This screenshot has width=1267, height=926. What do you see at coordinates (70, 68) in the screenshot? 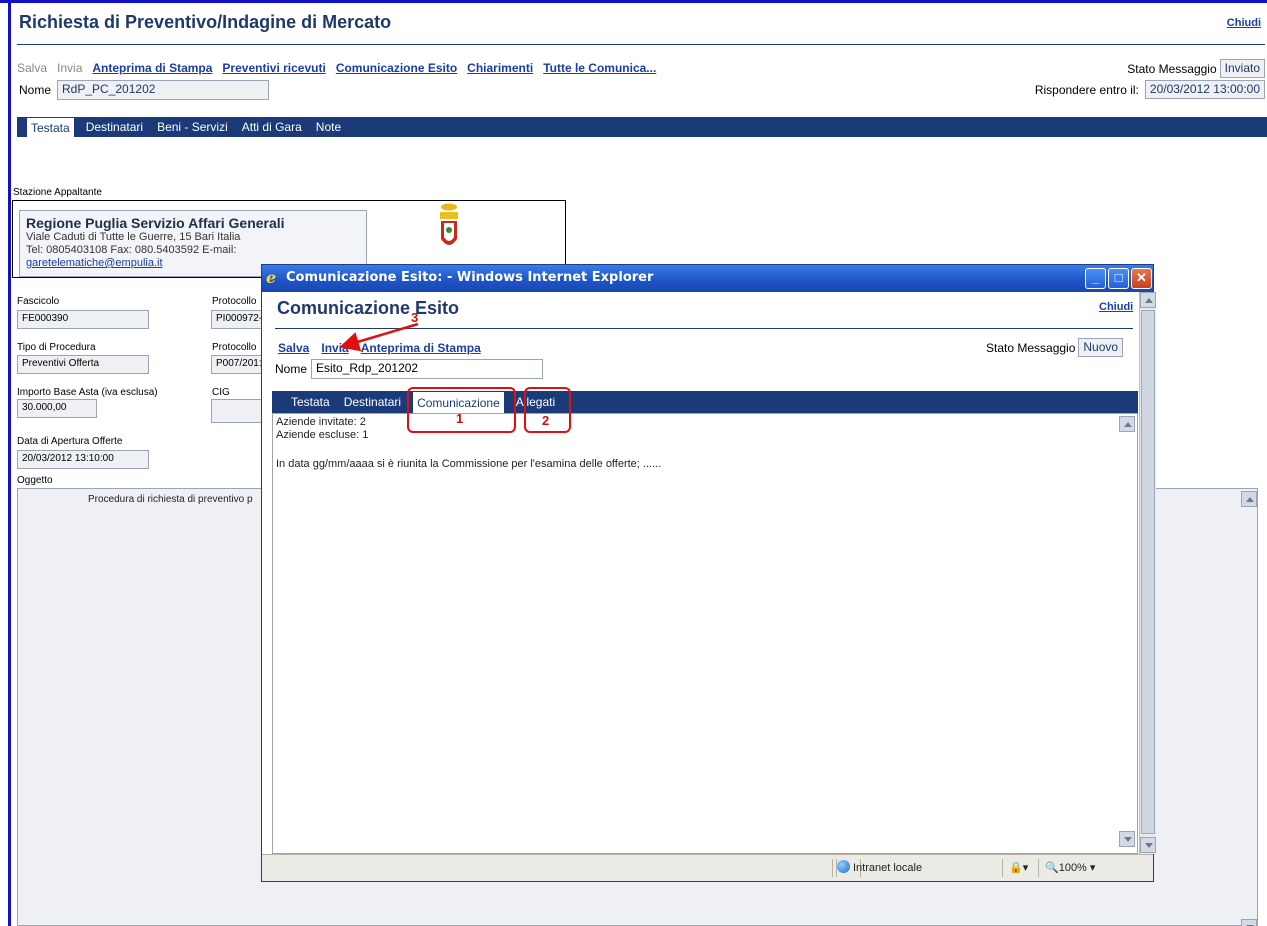
I see `invia-button: Invia` at bounding box center [70, 68].